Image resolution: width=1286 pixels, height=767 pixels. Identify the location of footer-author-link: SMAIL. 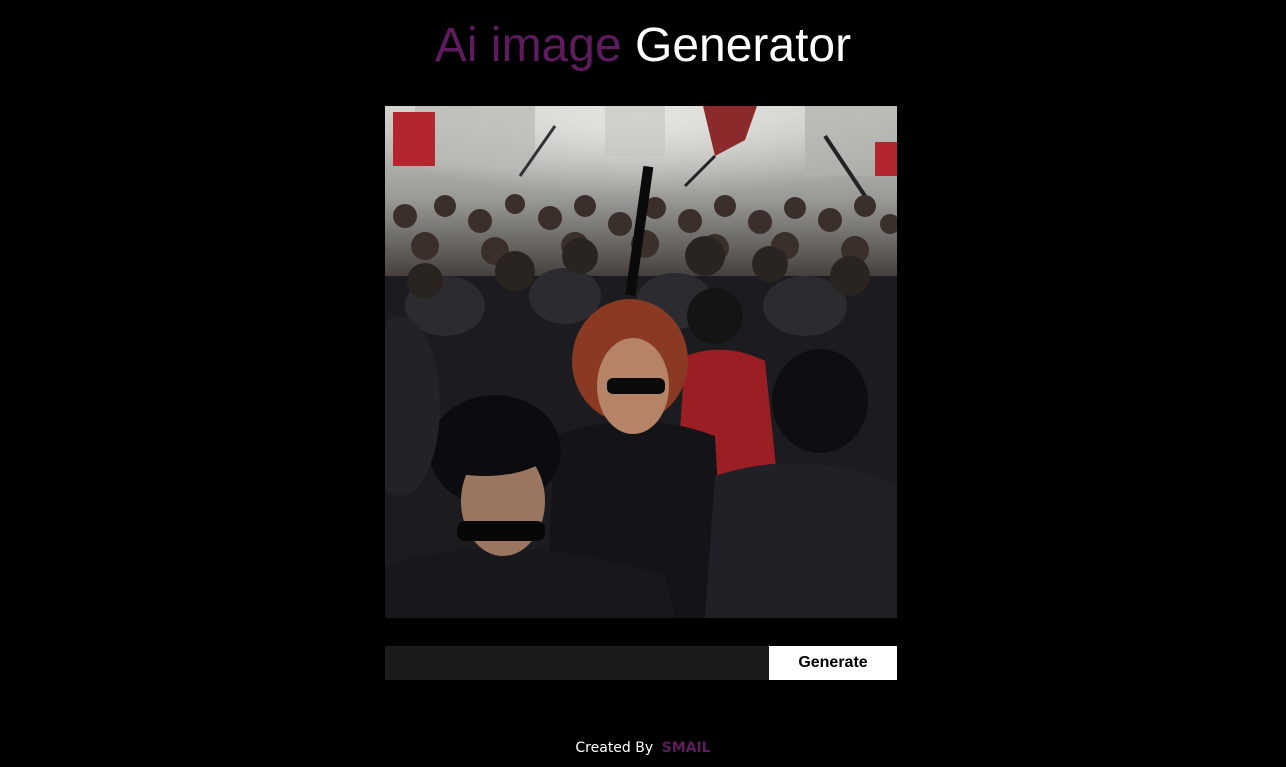
(686, 748).